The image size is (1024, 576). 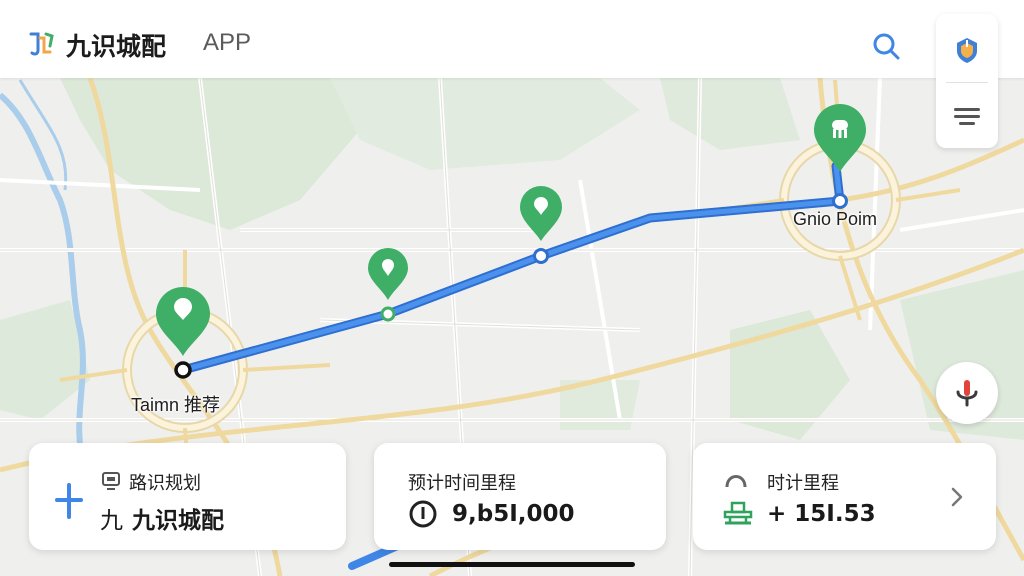 I want to click on search-button, so click(x=886, y=46).